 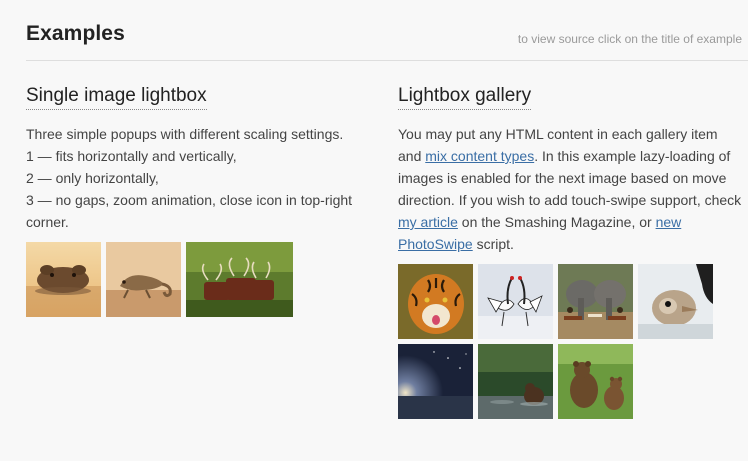 I want to click on night-sky-image, so click(x=435, y=381).